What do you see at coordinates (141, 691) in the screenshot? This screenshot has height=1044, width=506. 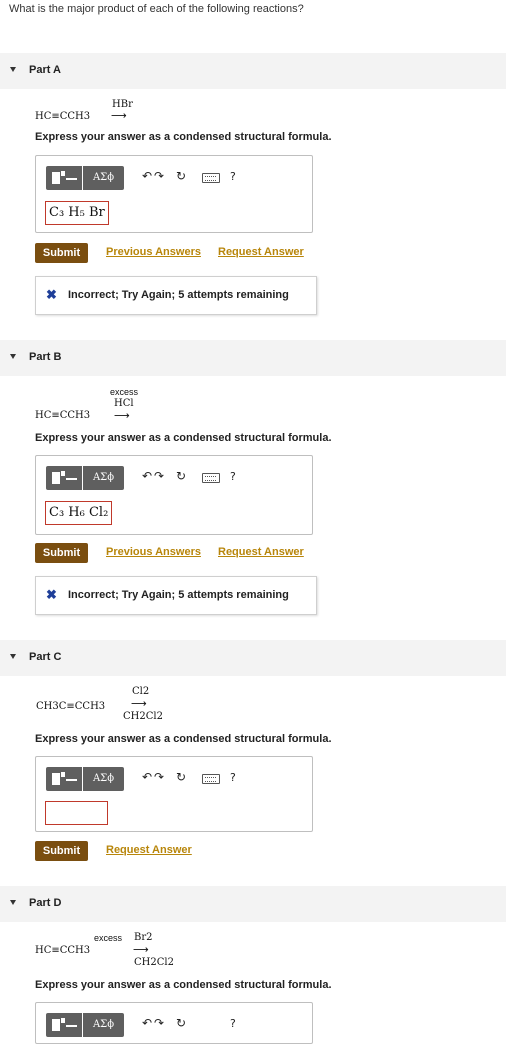 I see `reagent-above: Cl2` at bounding box center [141, 691].